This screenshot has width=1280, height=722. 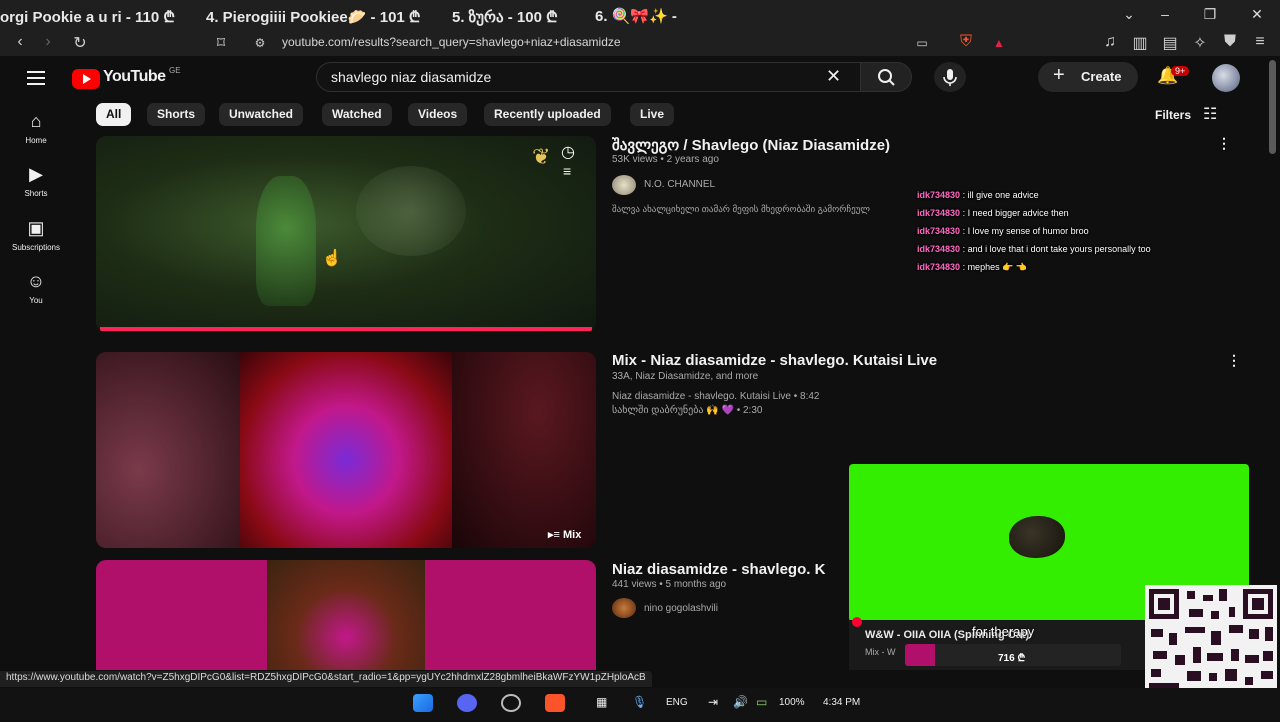 I want to click on video-thumbnail: ◷ ≡ ❦, so click(x=346, y=234).